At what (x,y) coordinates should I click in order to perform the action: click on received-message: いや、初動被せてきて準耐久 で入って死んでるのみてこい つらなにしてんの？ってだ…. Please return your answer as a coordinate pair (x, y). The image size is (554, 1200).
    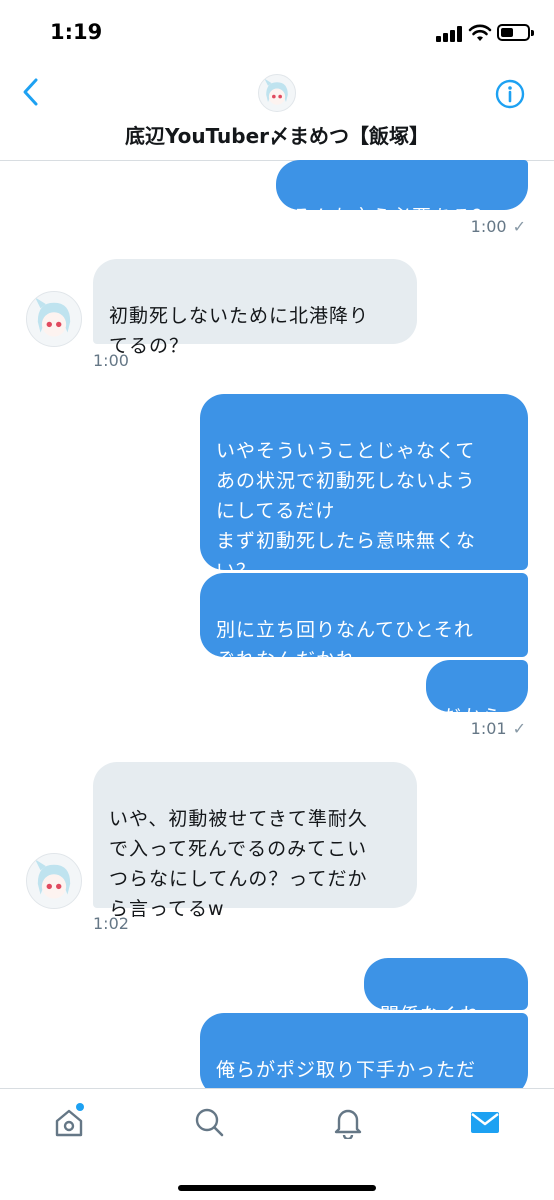
    Looking at the image, I should click on (255, 841).